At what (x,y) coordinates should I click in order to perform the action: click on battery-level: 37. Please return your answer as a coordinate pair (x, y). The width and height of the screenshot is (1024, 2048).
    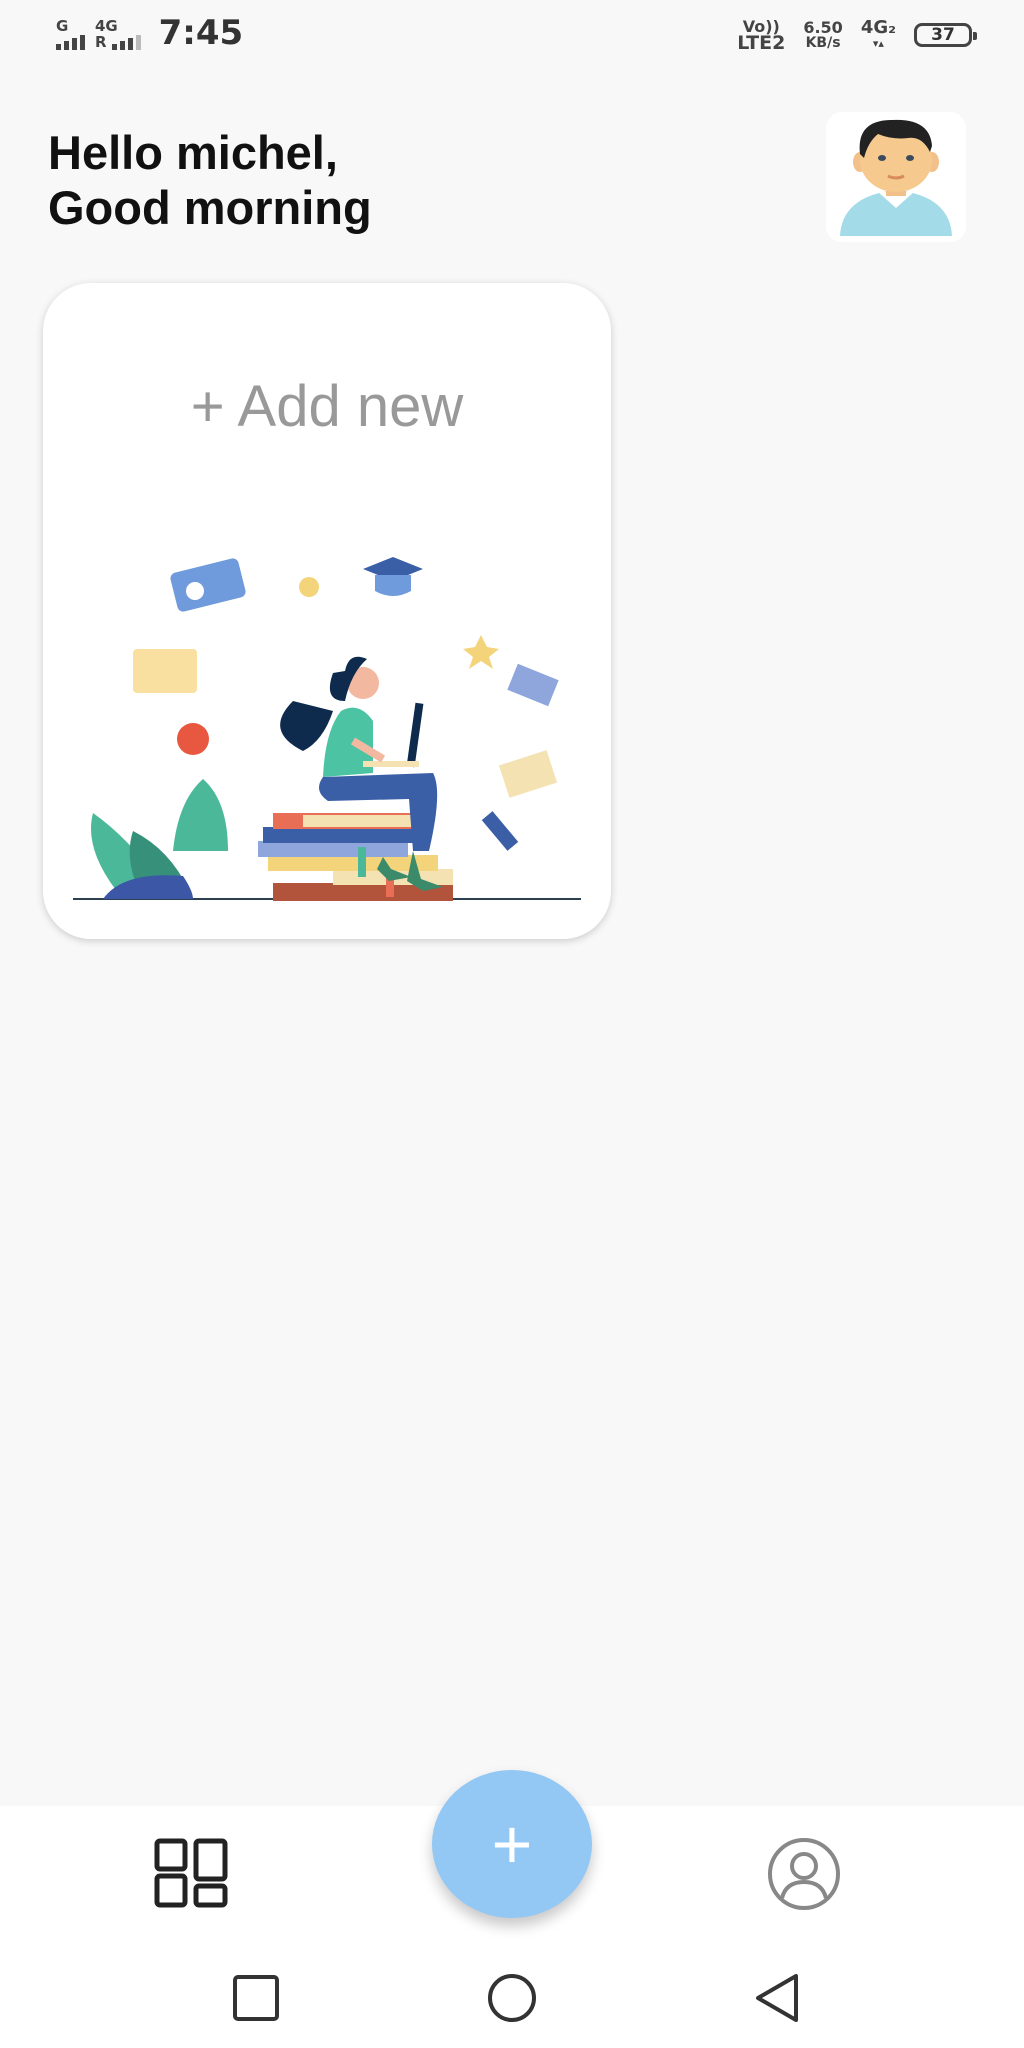
    Looking at the image, I should click on (943, 35).